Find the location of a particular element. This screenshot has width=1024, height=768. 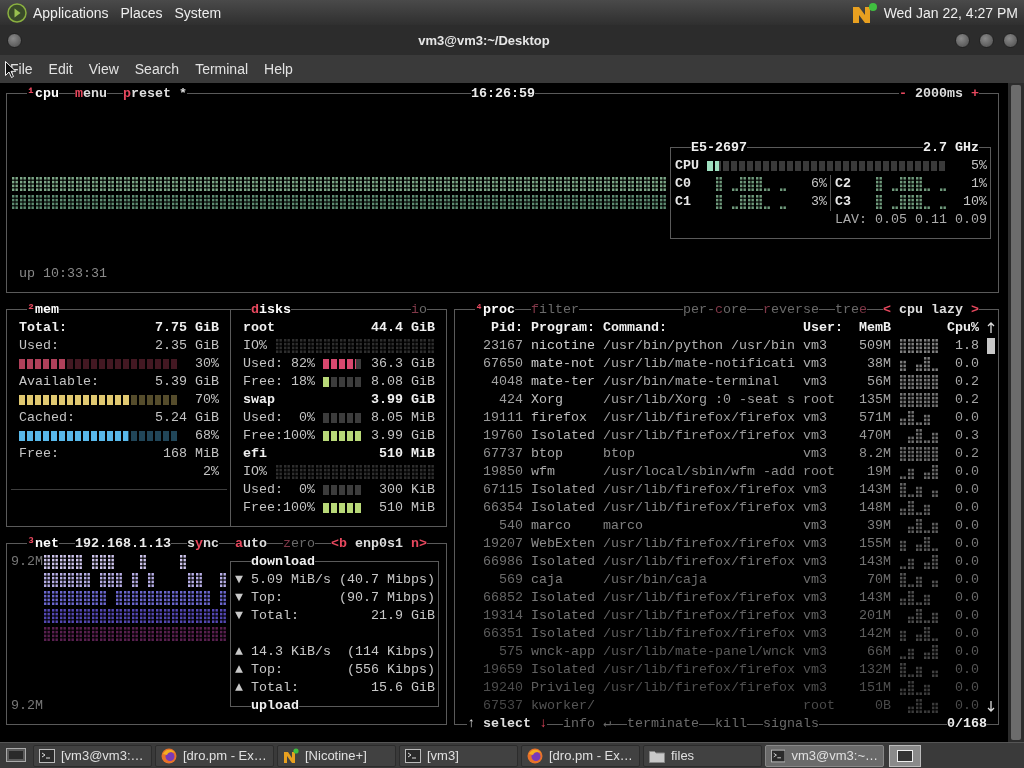

taskbar-item: [vm3] is located at coordinates (458, 755).